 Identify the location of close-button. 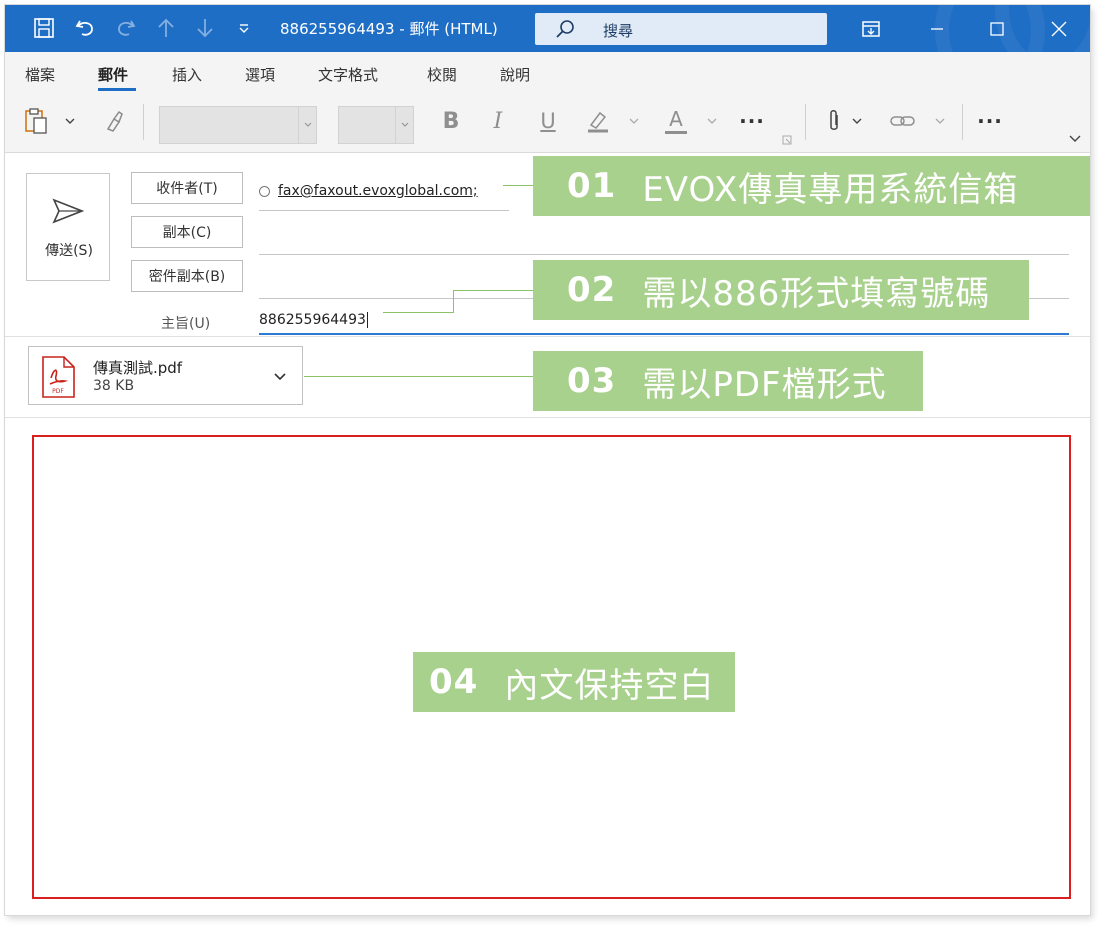
(1058, 28).